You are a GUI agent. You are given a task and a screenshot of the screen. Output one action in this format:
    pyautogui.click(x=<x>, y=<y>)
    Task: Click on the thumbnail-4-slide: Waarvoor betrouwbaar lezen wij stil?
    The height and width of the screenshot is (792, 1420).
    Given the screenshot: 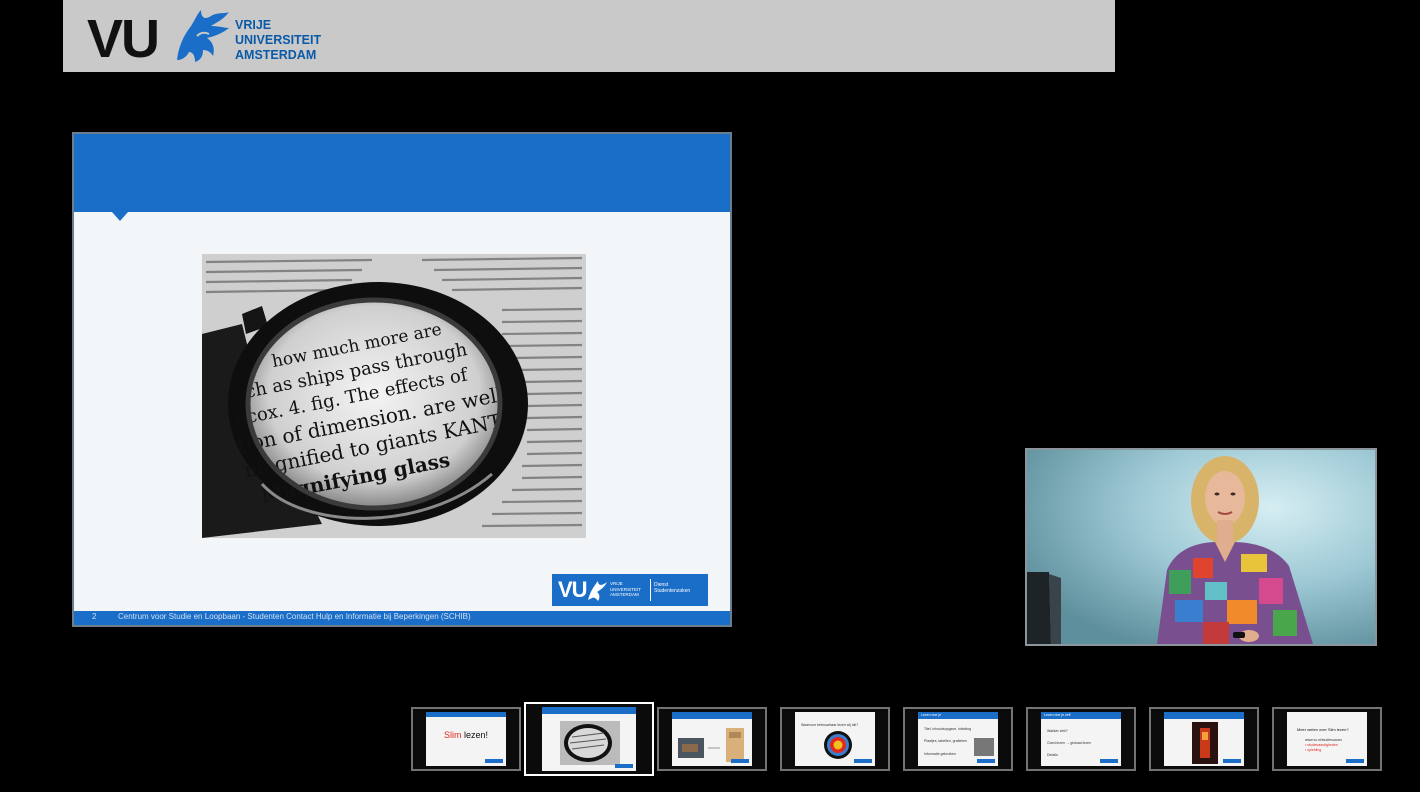 What is the action you would take?
    pyautogui.click(x=835, y=739)
    